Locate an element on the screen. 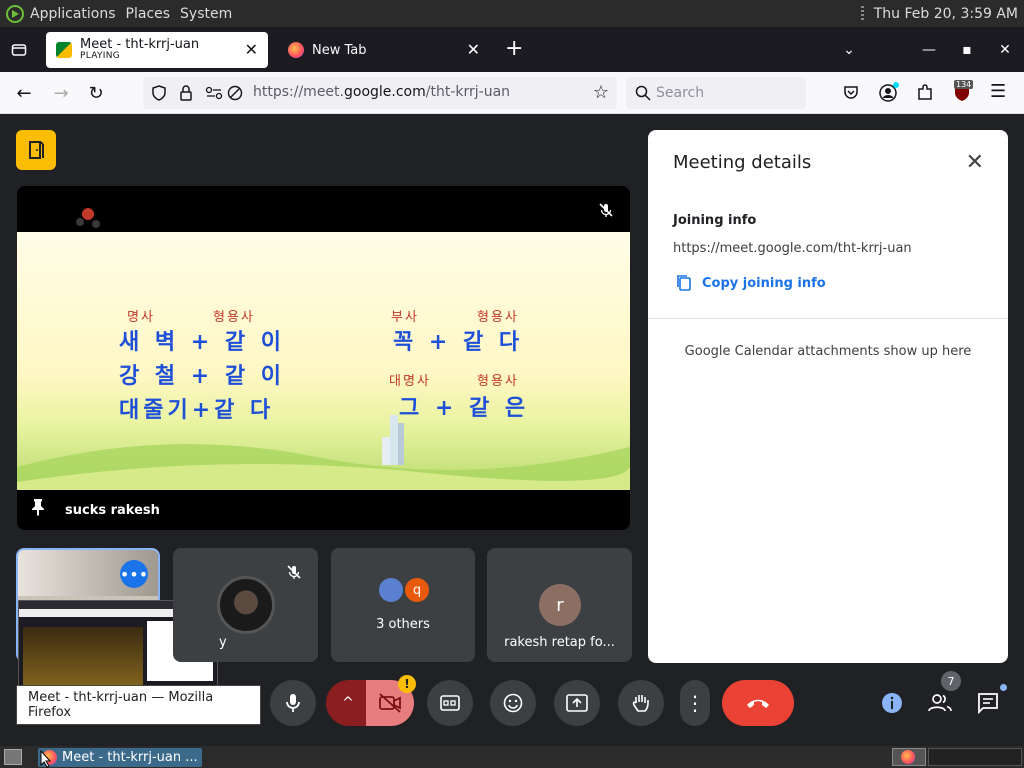  slide-header: 부사 is located at coordinates (405, 317).